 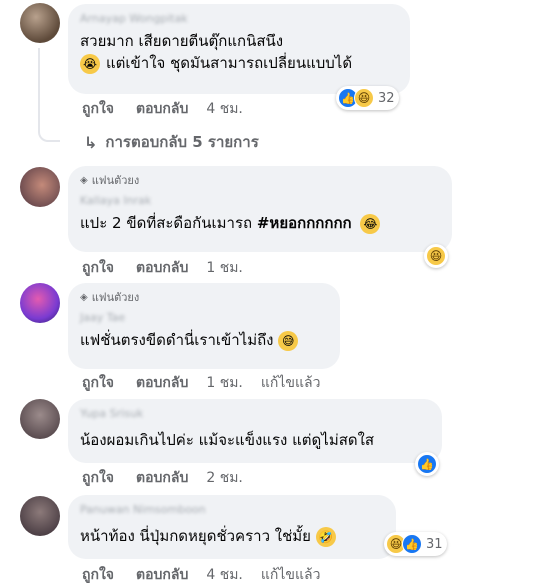 What do you see at coordinates (177, 340) in the screenshot?
I see `comment-text-body: แฟชั่นตรงขีดดำนี่เราเข้าไม่ถึง` at bounding box center [177, 340].